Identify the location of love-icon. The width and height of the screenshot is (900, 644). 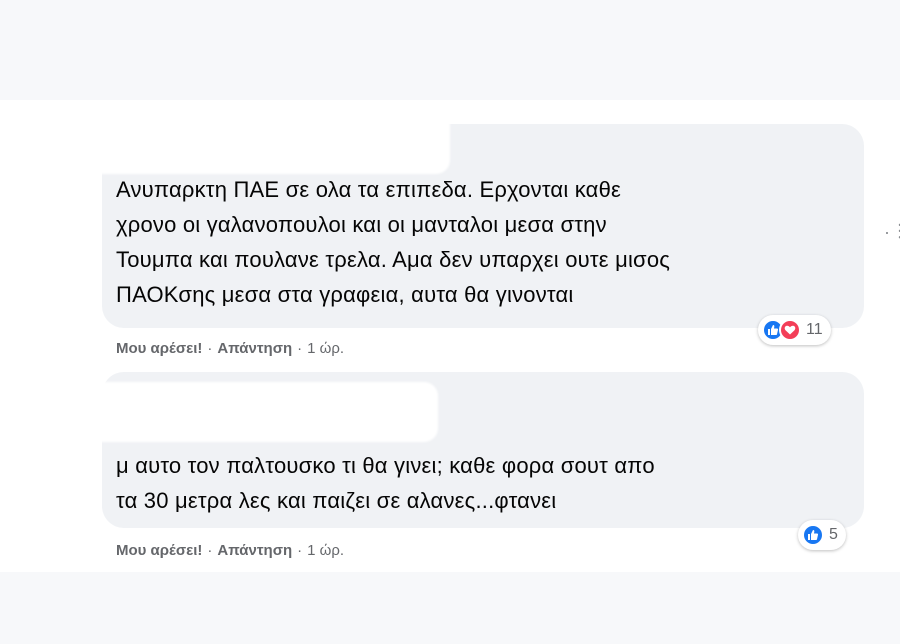
(790, 330).